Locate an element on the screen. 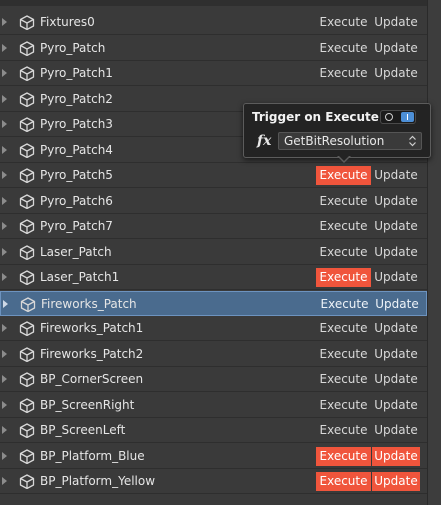 The width and height of the screenshot is (441, 505). actor-name: Pyro_Patch5 is located at coordinates (76, 175).